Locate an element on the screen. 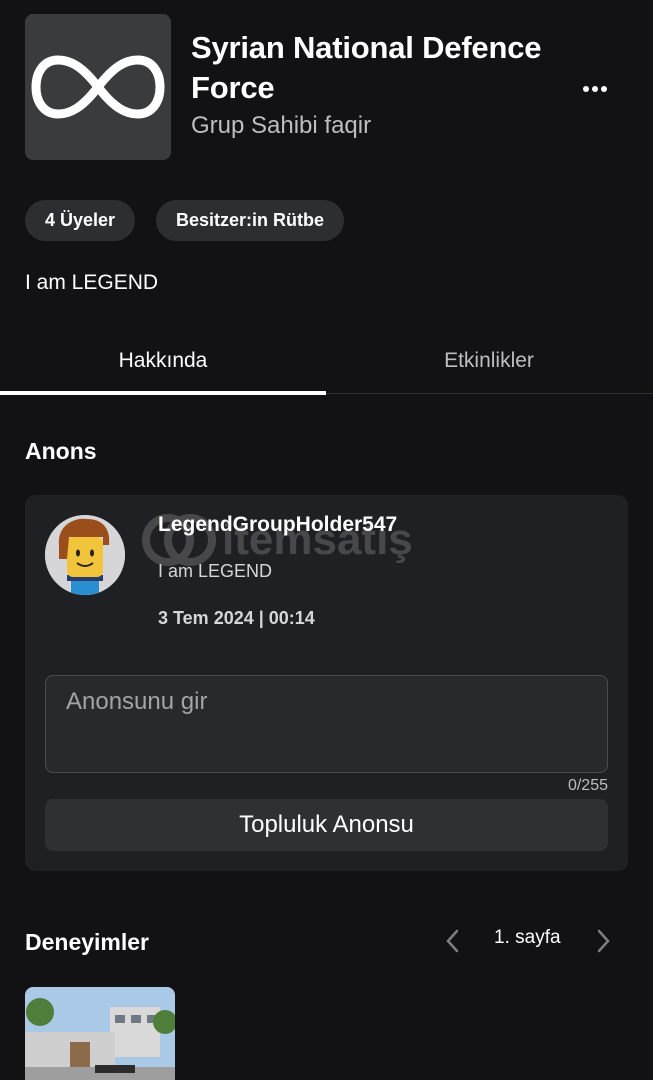  more-options-button is located at coordinates (595, 89).